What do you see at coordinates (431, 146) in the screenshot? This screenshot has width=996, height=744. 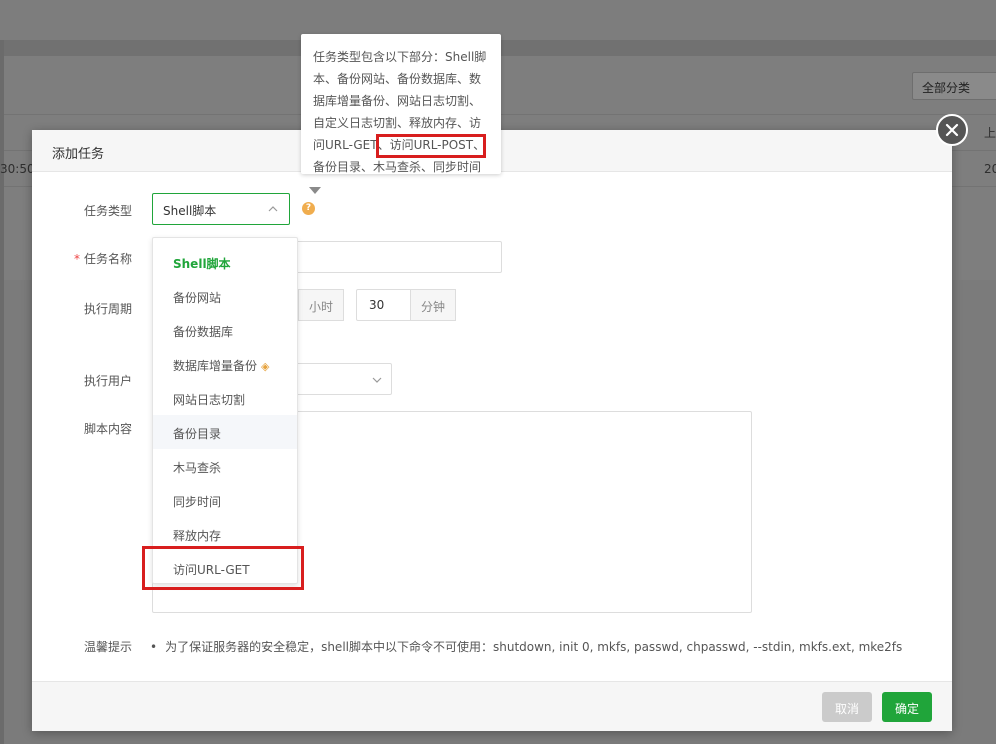 I see `highlight-url-post` at bounding box center [431, 146].